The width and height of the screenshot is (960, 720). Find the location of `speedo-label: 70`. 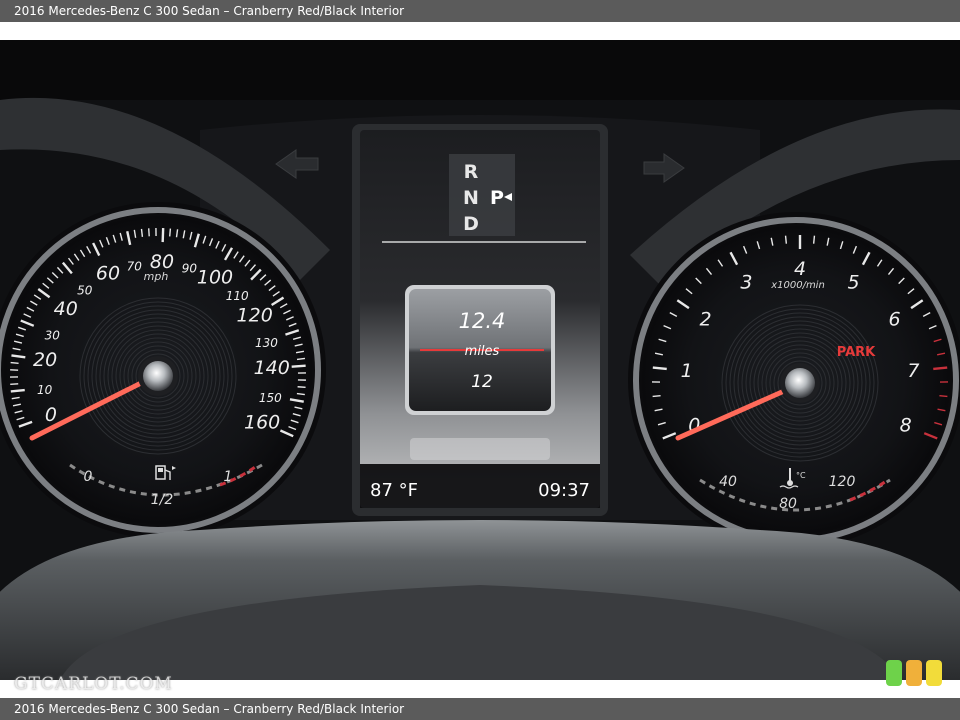

speedo-label: 70 is located at coordinates (135, 266).